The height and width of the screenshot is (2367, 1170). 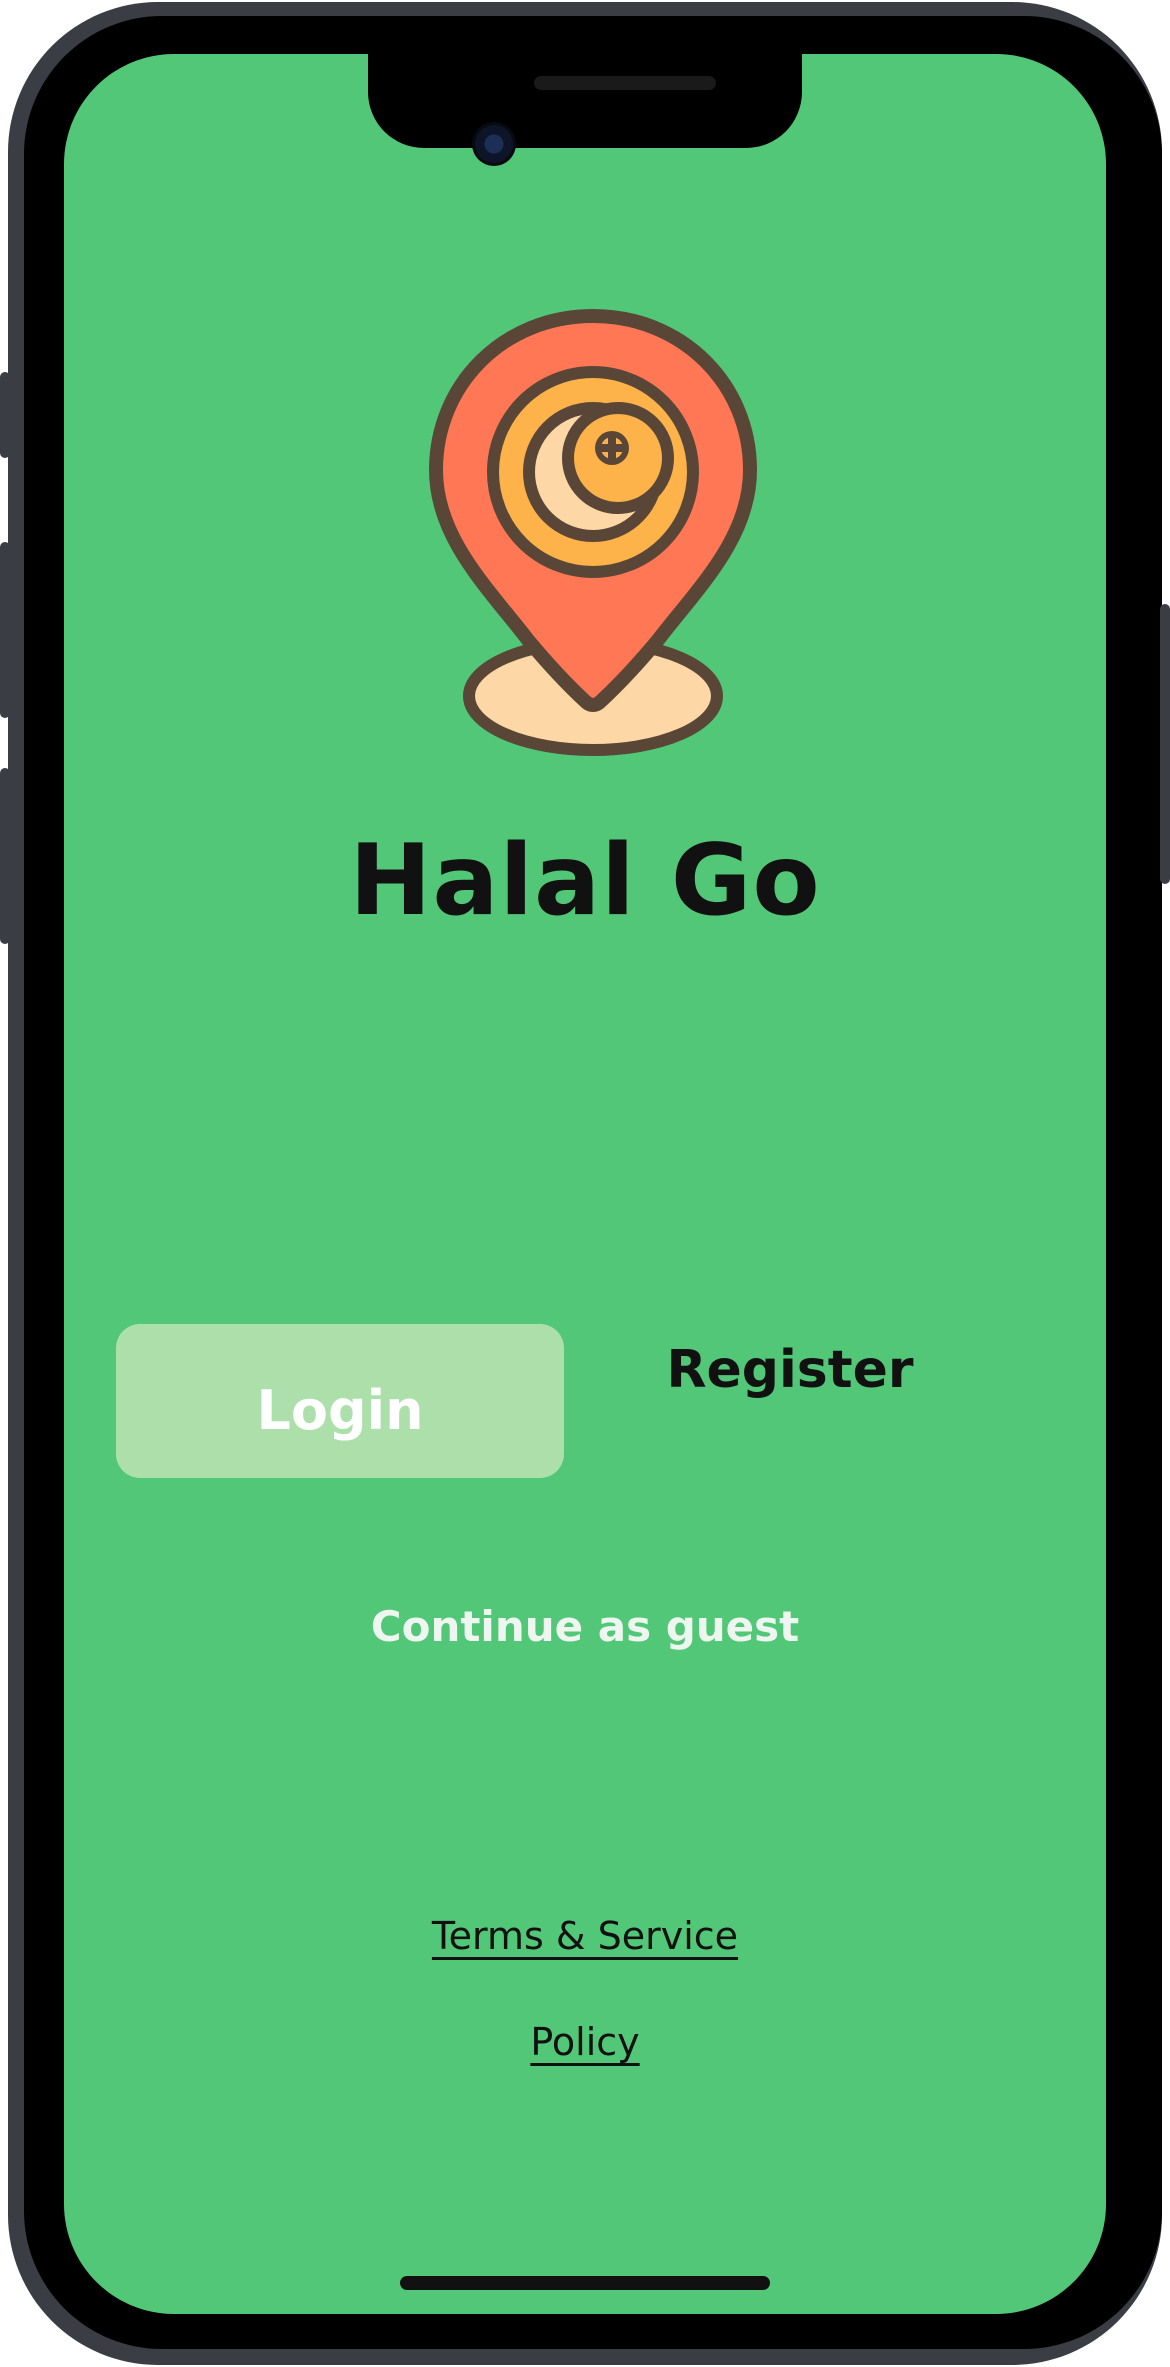 What do you see at coordinates (585, 881) in the screenshot?
I see `app-title: Halal Go` at bounding box center [585, 881].